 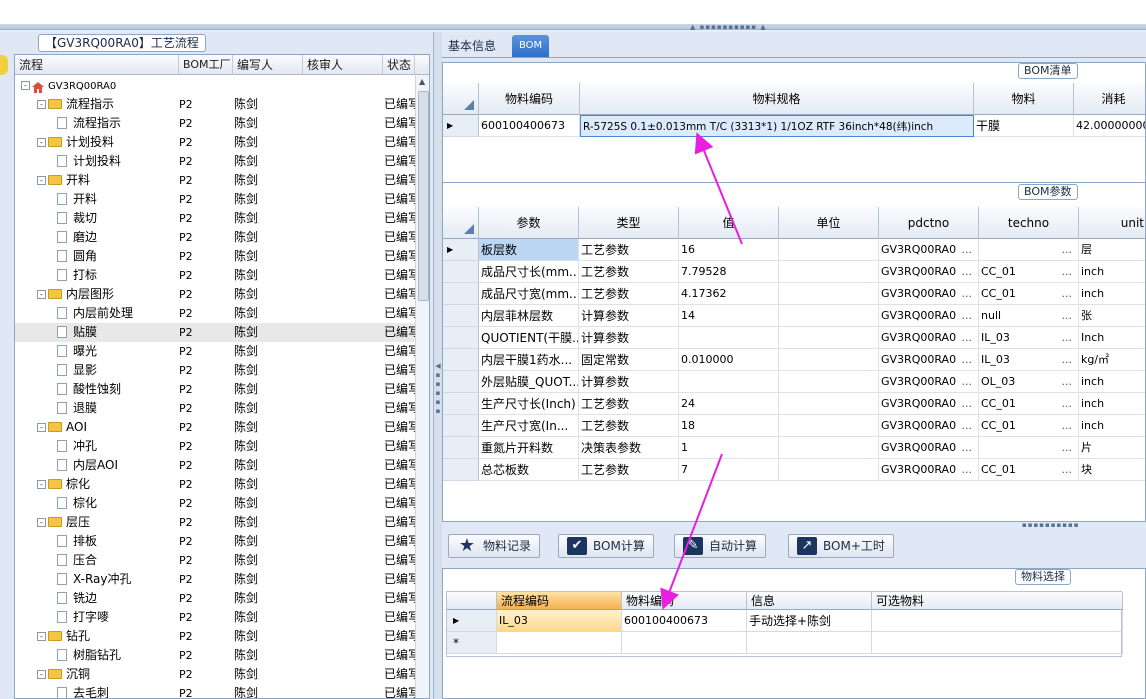 What do you see at coordinates (215, 522) in the screenshot?
I see `tree-row: - 层压 P2 陈剑 已编写` at bounding box center [215, 522].